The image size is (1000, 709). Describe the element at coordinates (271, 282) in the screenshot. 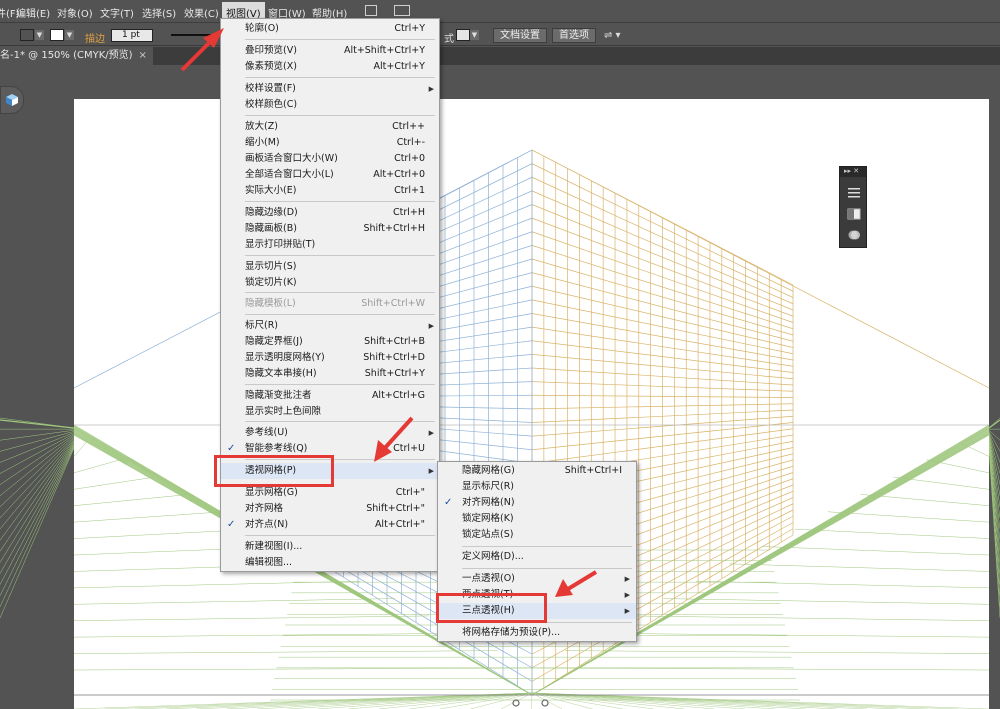

I see `view-menu-item-label: 锁定切片(K)` at that location.